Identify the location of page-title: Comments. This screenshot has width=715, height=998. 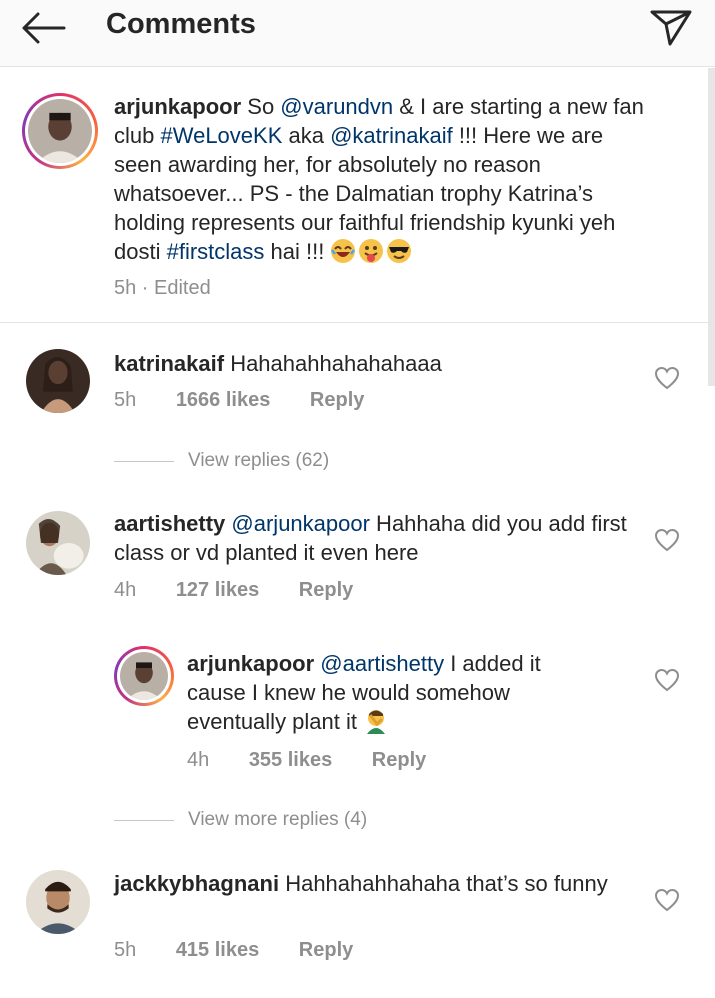
(181, 24).